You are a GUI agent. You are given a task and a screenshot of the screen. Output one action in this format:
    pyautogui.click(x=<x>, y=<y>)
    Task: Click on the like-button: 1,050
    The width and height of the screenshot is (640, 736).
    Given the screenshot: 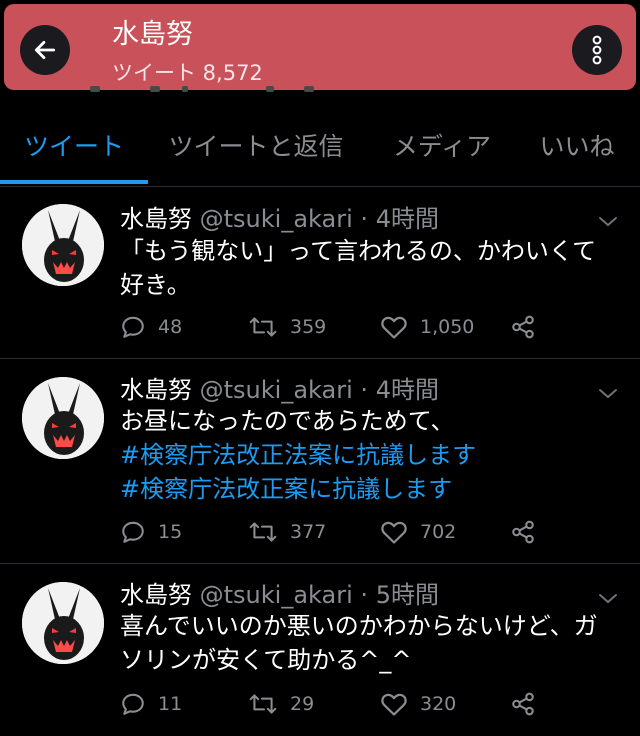 What is the action you would take?
    pyautogui.click(x=427, y=327)
    